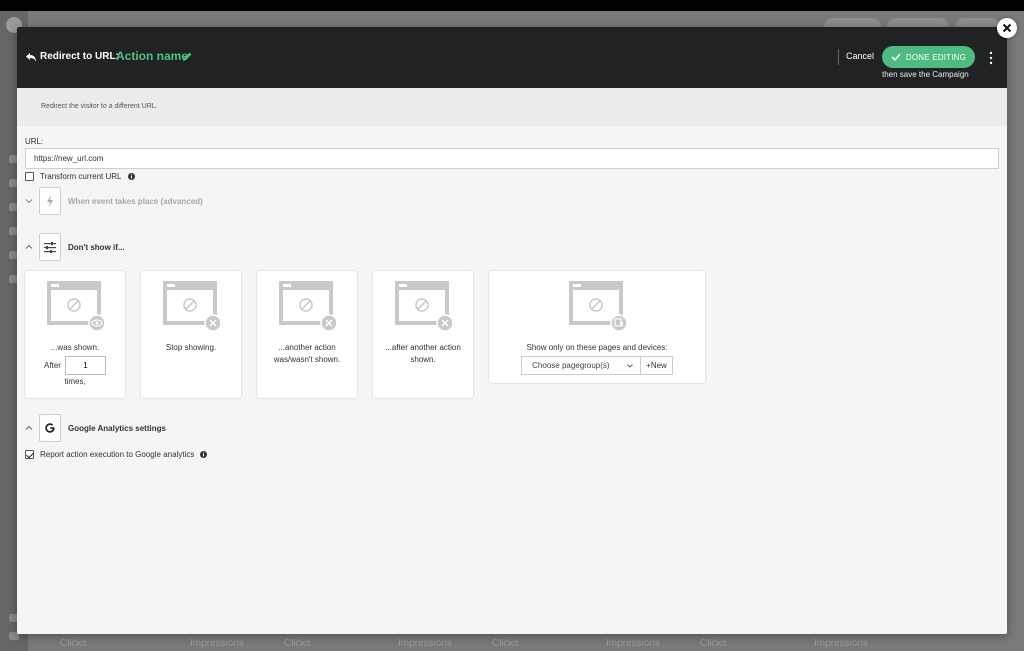 The height and width of the screenshot is (651, 1024). Describe the element at coordinates (307, 353) in the screenshot. I see `another-action-label: ...another action was/wasn't shown.` at that location.